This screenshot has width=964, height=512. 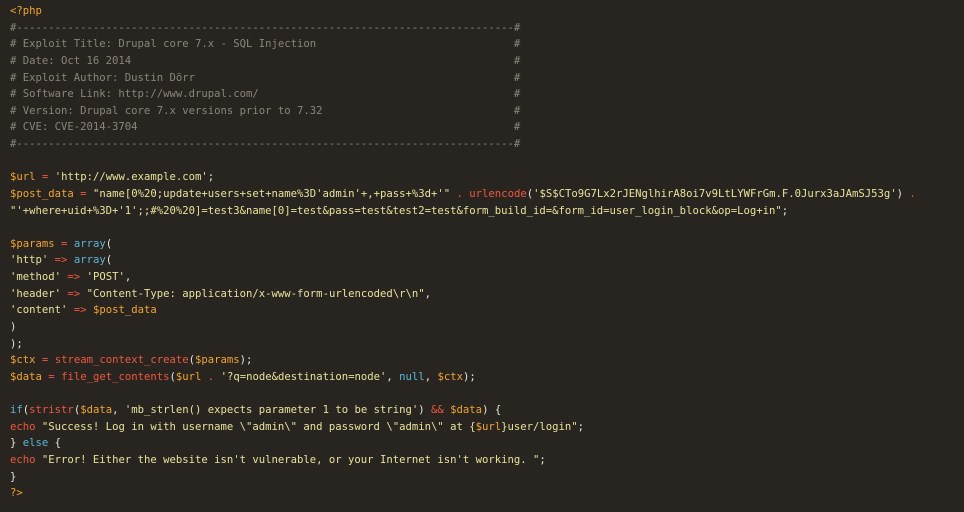 What do you see at coordinates (36, 293) in the screenshot?
I see `code-token-str: 'header'` at bounding box center [36, 293].